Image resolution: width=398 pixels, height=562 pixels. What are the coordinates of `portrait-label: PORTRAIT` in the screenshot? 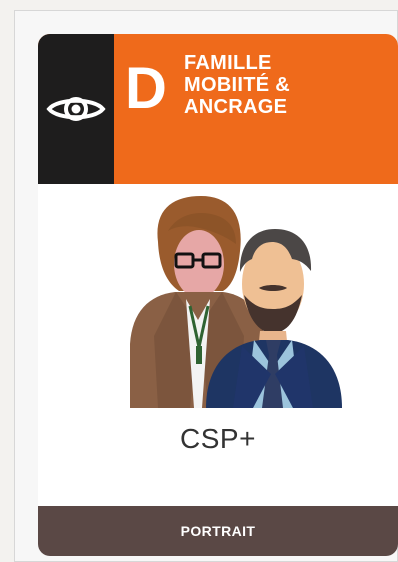 It's located at (218, 531).